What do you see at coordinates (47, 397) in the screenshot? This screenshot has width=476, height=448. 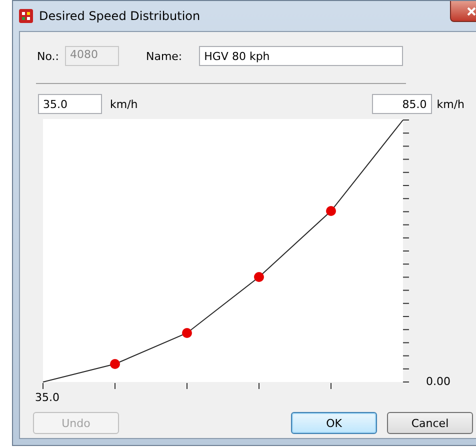 I see `x-axis-label: 35.0` at bounding box center [47, 397].